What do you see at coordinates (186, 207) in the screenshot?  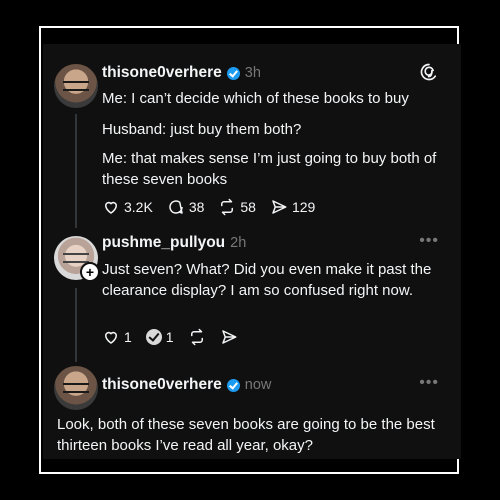 I see `reply-button: 38` at bounding box center [186, 207].